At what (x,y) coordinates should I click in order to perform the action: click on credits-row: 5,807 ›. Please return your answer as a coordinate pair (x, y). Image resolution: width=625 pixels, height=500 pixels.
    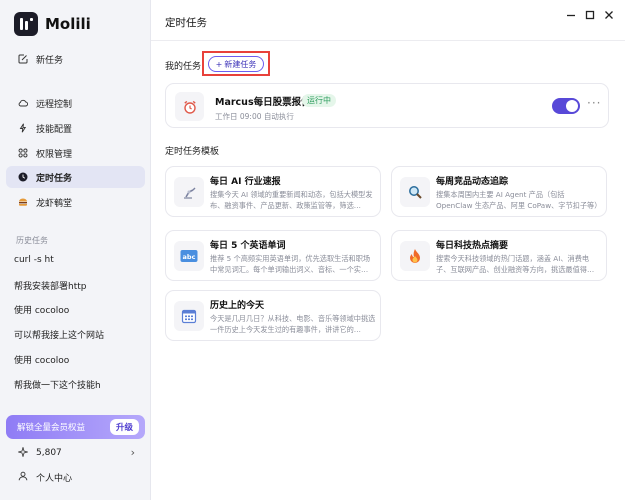
    Looking at the image, I should click on (75, 453).